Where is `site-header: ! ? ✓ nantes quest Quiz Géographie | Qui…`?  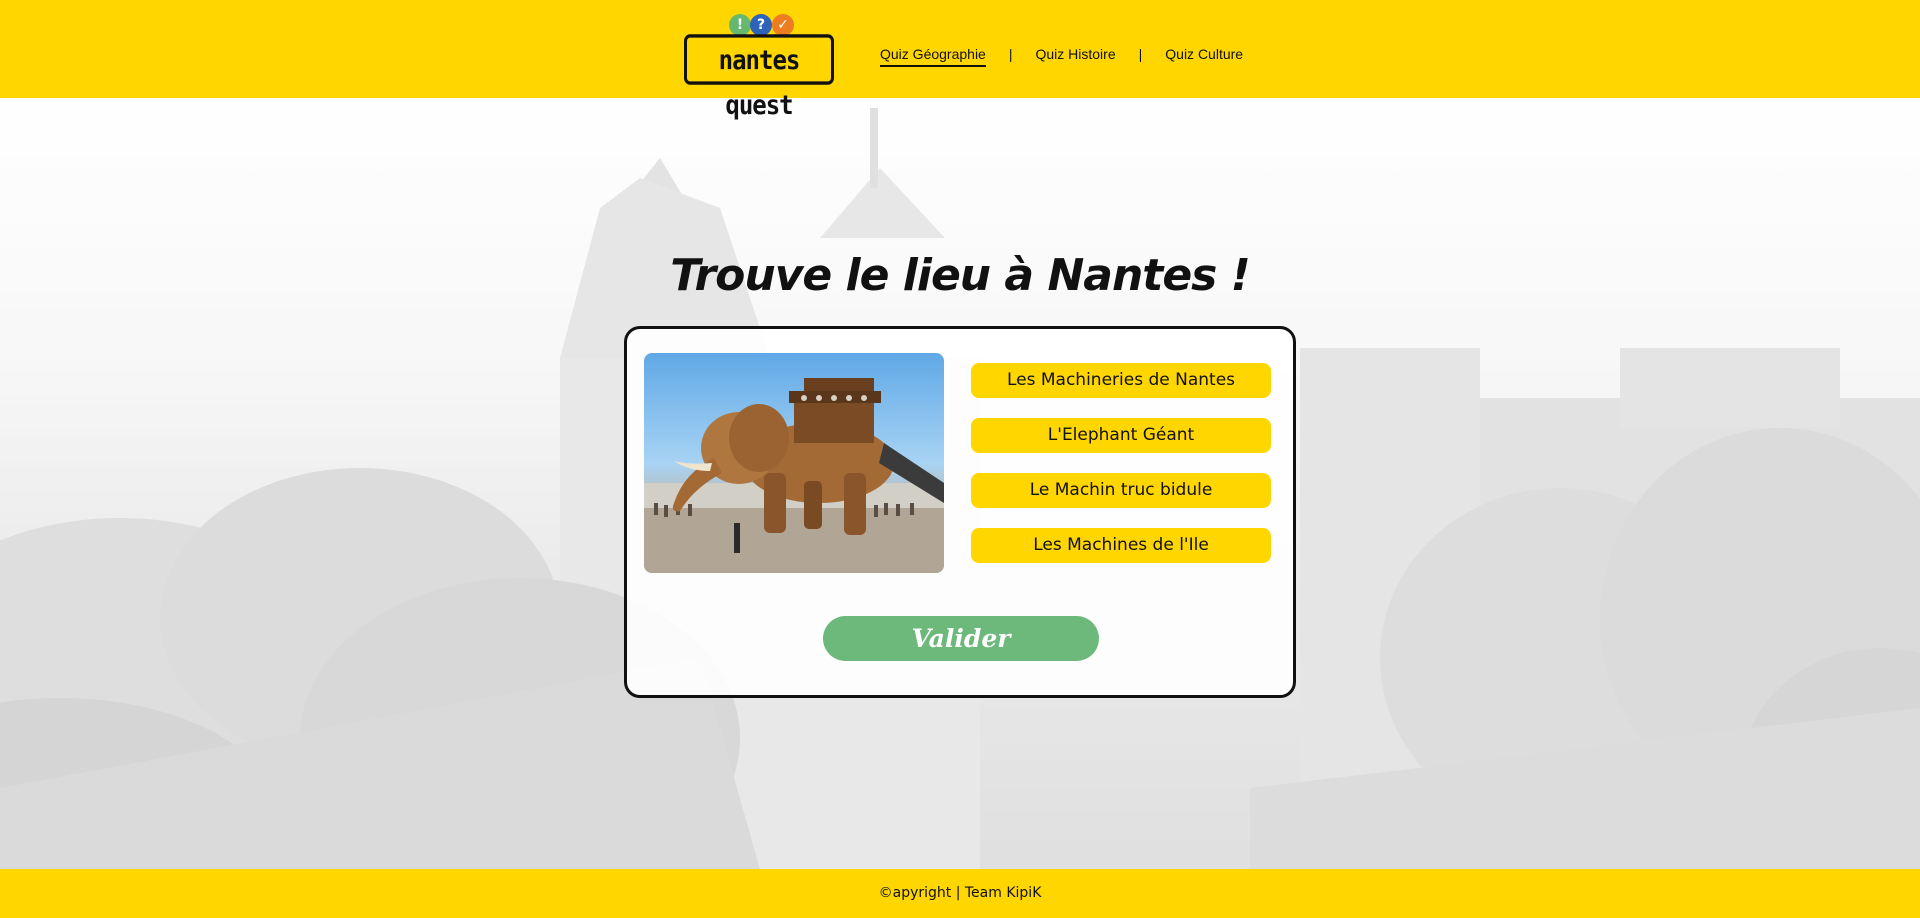
site-header: ! ? ✓ nantes quest Quiz Géographie | Qui… is located at coordinates (960, 60).